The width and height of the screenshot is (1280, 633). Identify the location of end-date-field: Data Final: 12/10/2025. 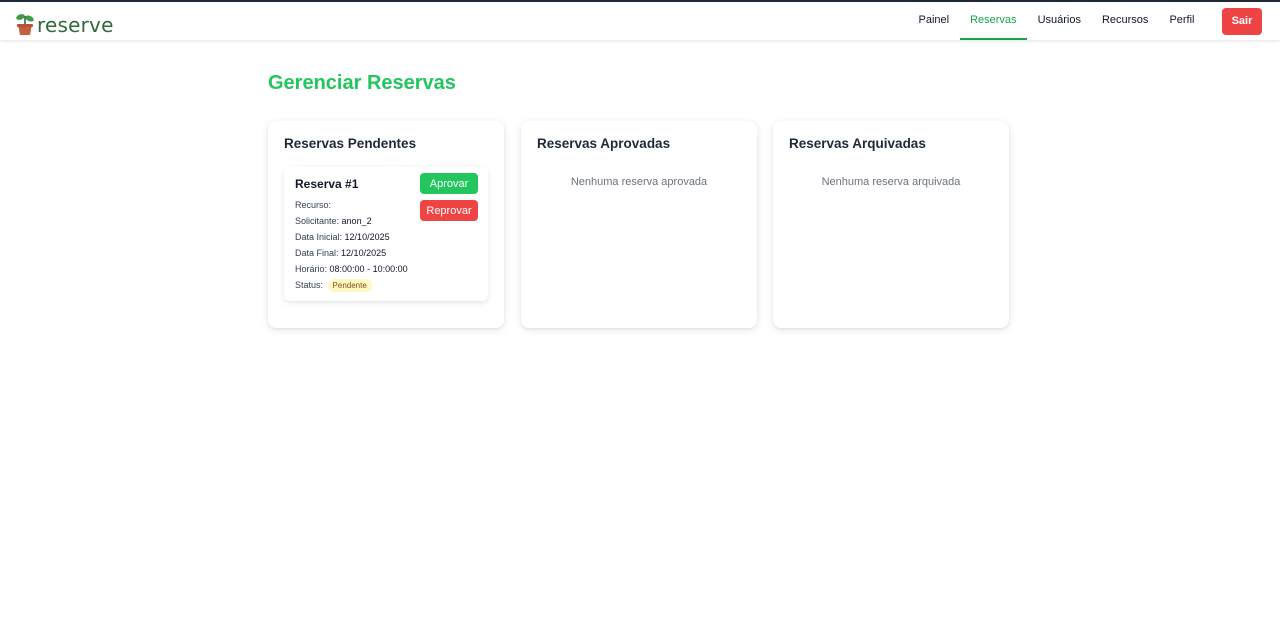
(340, 253).